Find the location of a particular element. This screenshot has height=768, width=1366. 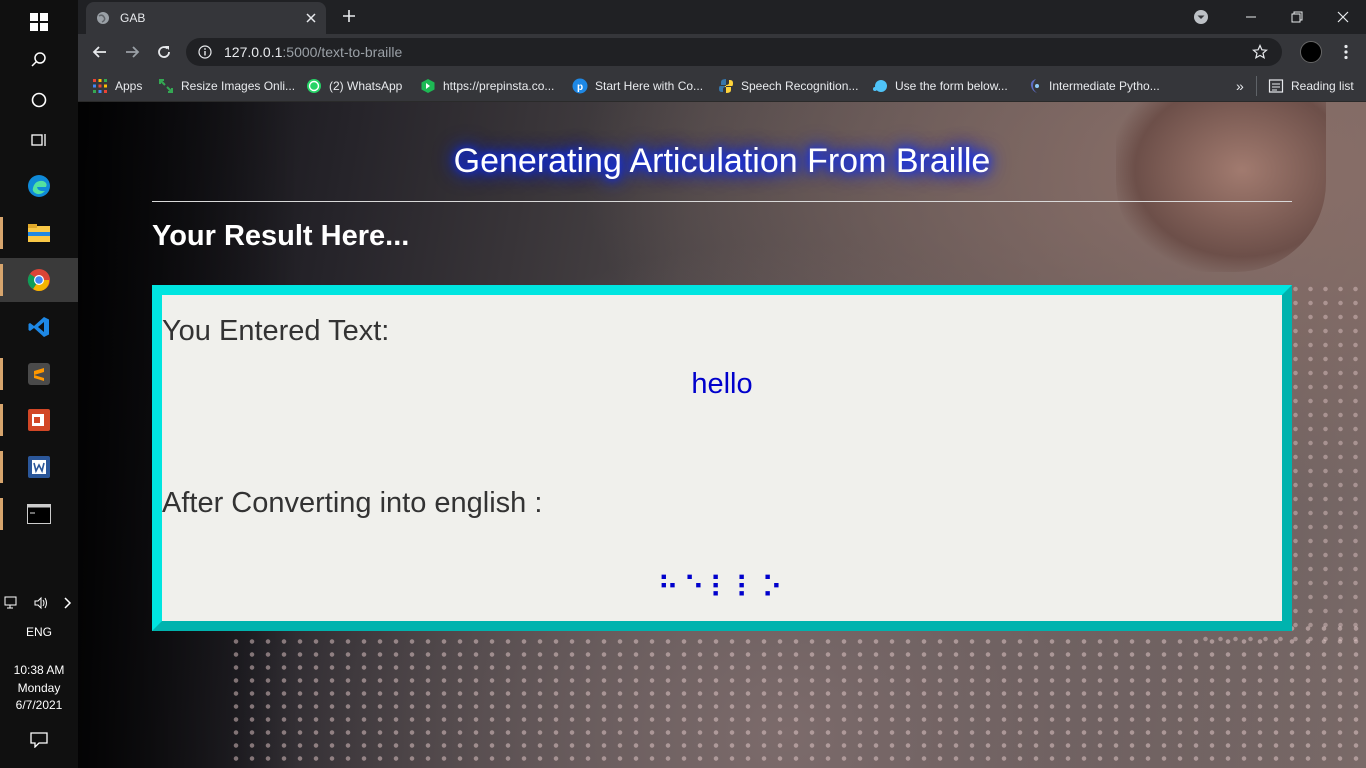

word-icon is located at coordinates (39, 467).